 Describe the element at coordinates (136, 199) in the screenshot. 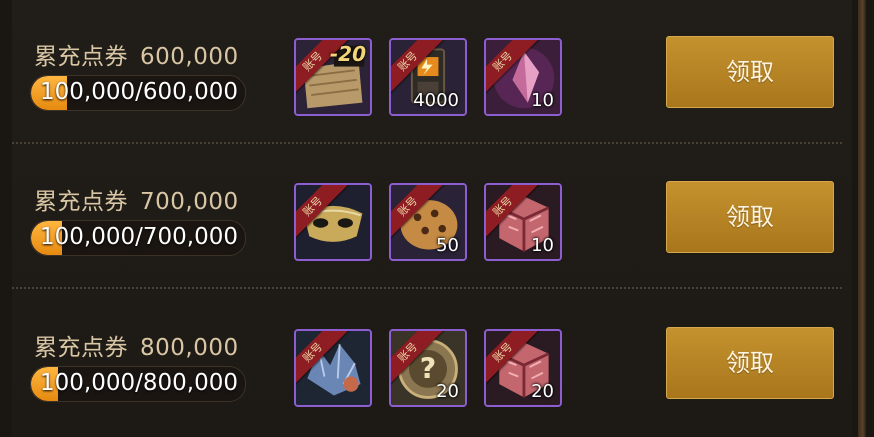

I see `tier-title: 累充点券 700,000` at that location.